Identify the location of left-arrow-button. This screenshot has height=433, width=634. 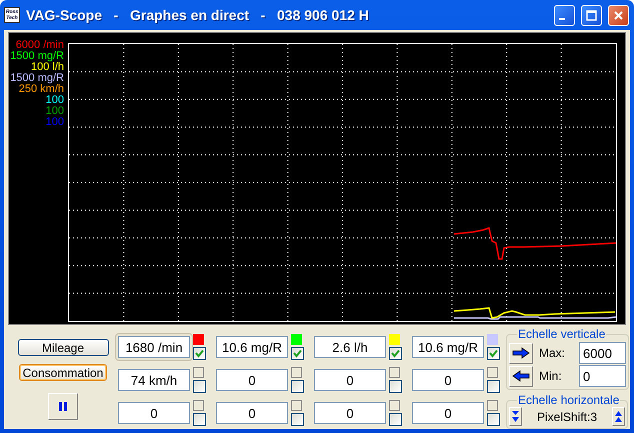
(521, 376).